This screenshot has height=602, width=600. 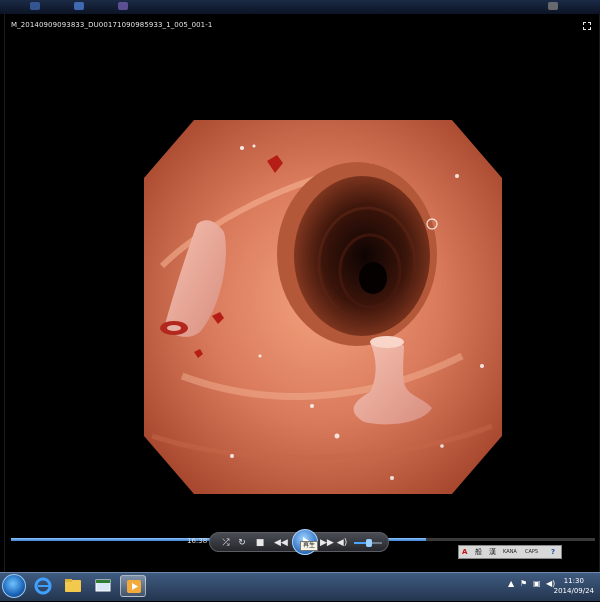 I want to click on shuffle-icon: ⤮, so click(x=226, y=543).